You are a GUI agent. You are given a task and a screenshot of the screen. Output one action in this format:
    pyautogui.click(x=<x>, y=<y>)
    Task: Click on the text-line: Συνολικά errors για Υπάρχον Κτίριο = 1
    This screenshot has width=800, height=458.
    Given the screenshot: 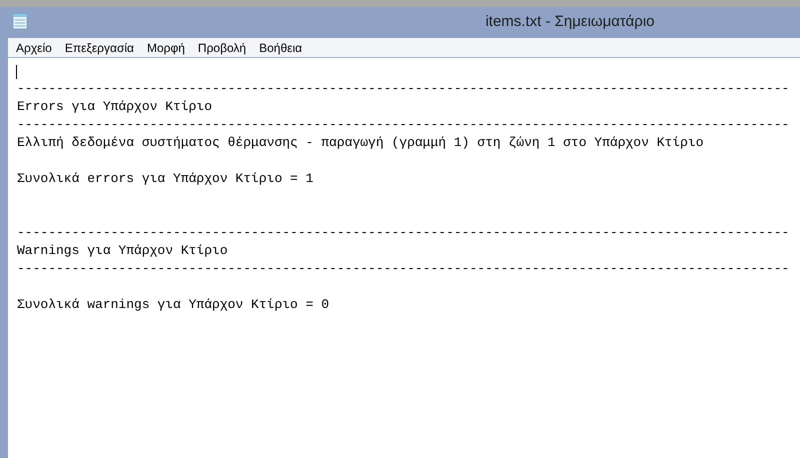 What is the action you would take?
    pyautogui.click(x=165, y=179)
    